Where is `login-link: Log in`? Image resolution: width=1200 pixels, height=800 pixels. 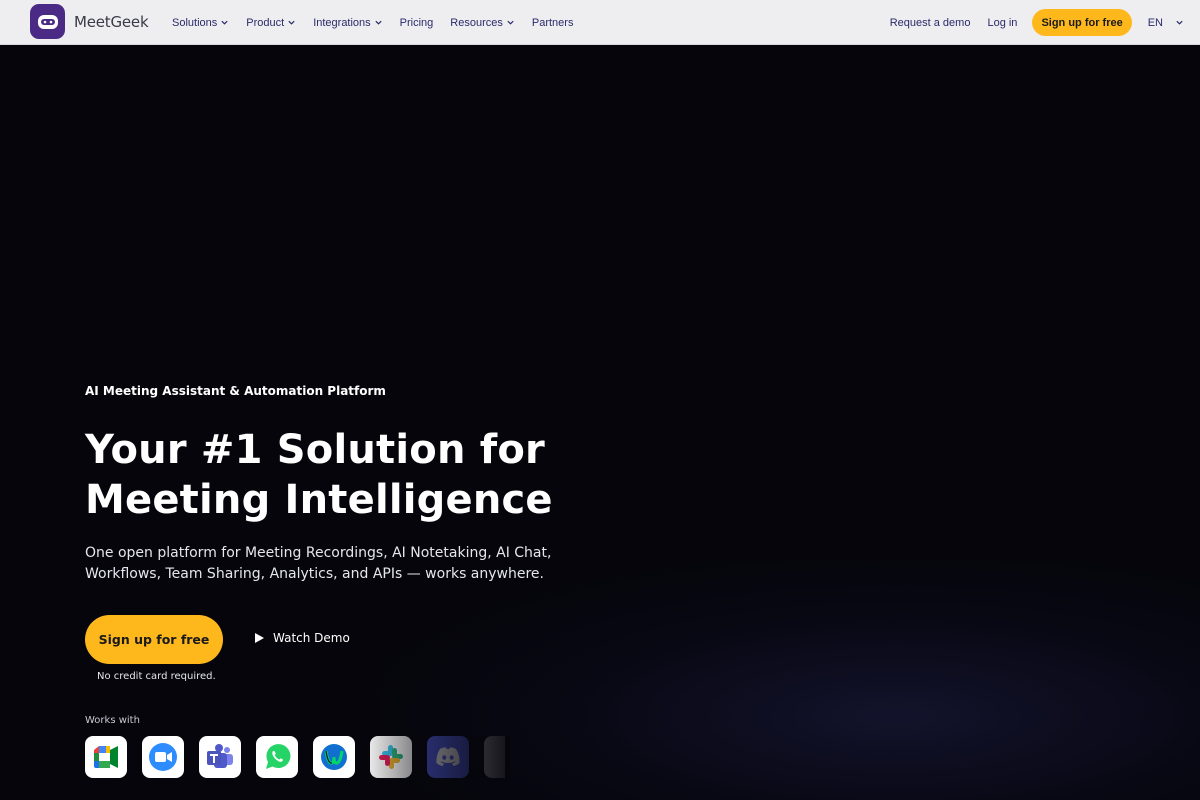 login-link: Log in is located at coordinates (1002, 23).